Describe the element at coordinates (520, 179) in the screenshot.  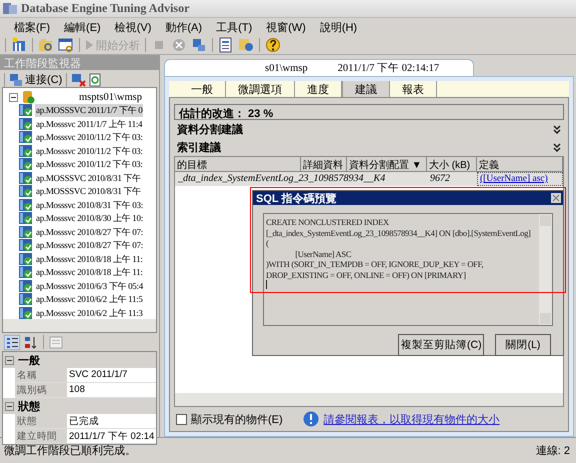
I see `definition-link: ([UserName] asc)` at that location.